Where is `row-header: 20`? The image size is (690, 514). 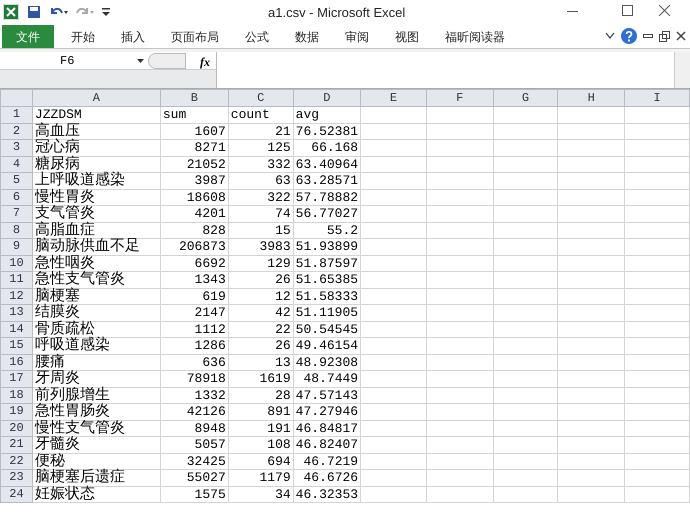
row-header: 20 is located at coordinates (16, 428).